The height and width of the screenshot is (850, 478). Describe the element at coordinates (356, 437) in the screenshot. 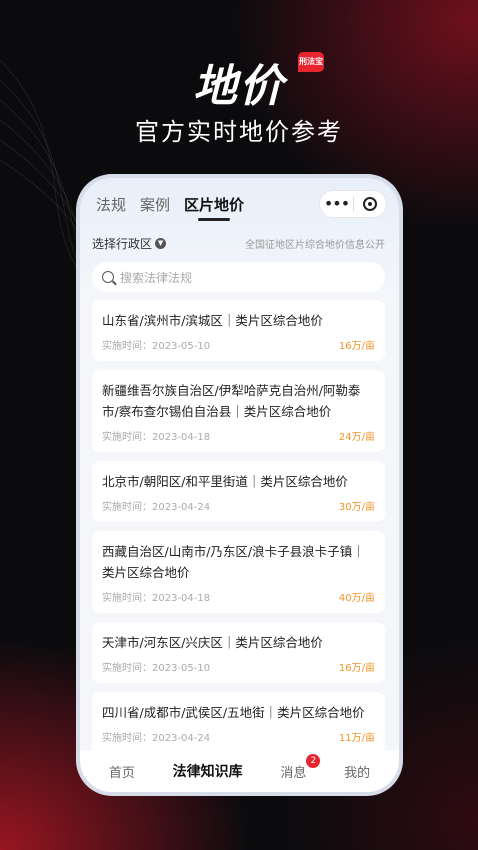

I see `item-price: 24万/亩` at that location.